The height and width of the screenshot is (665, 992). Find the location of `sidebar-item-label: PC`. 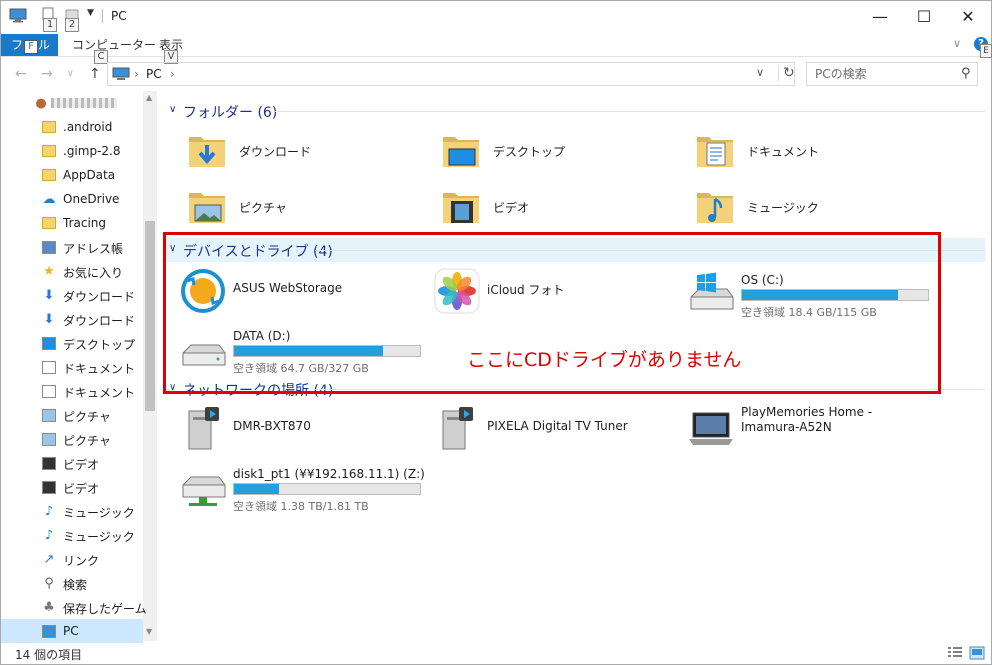

sidebar-item-label: PC is located at coordinates (71, 631).